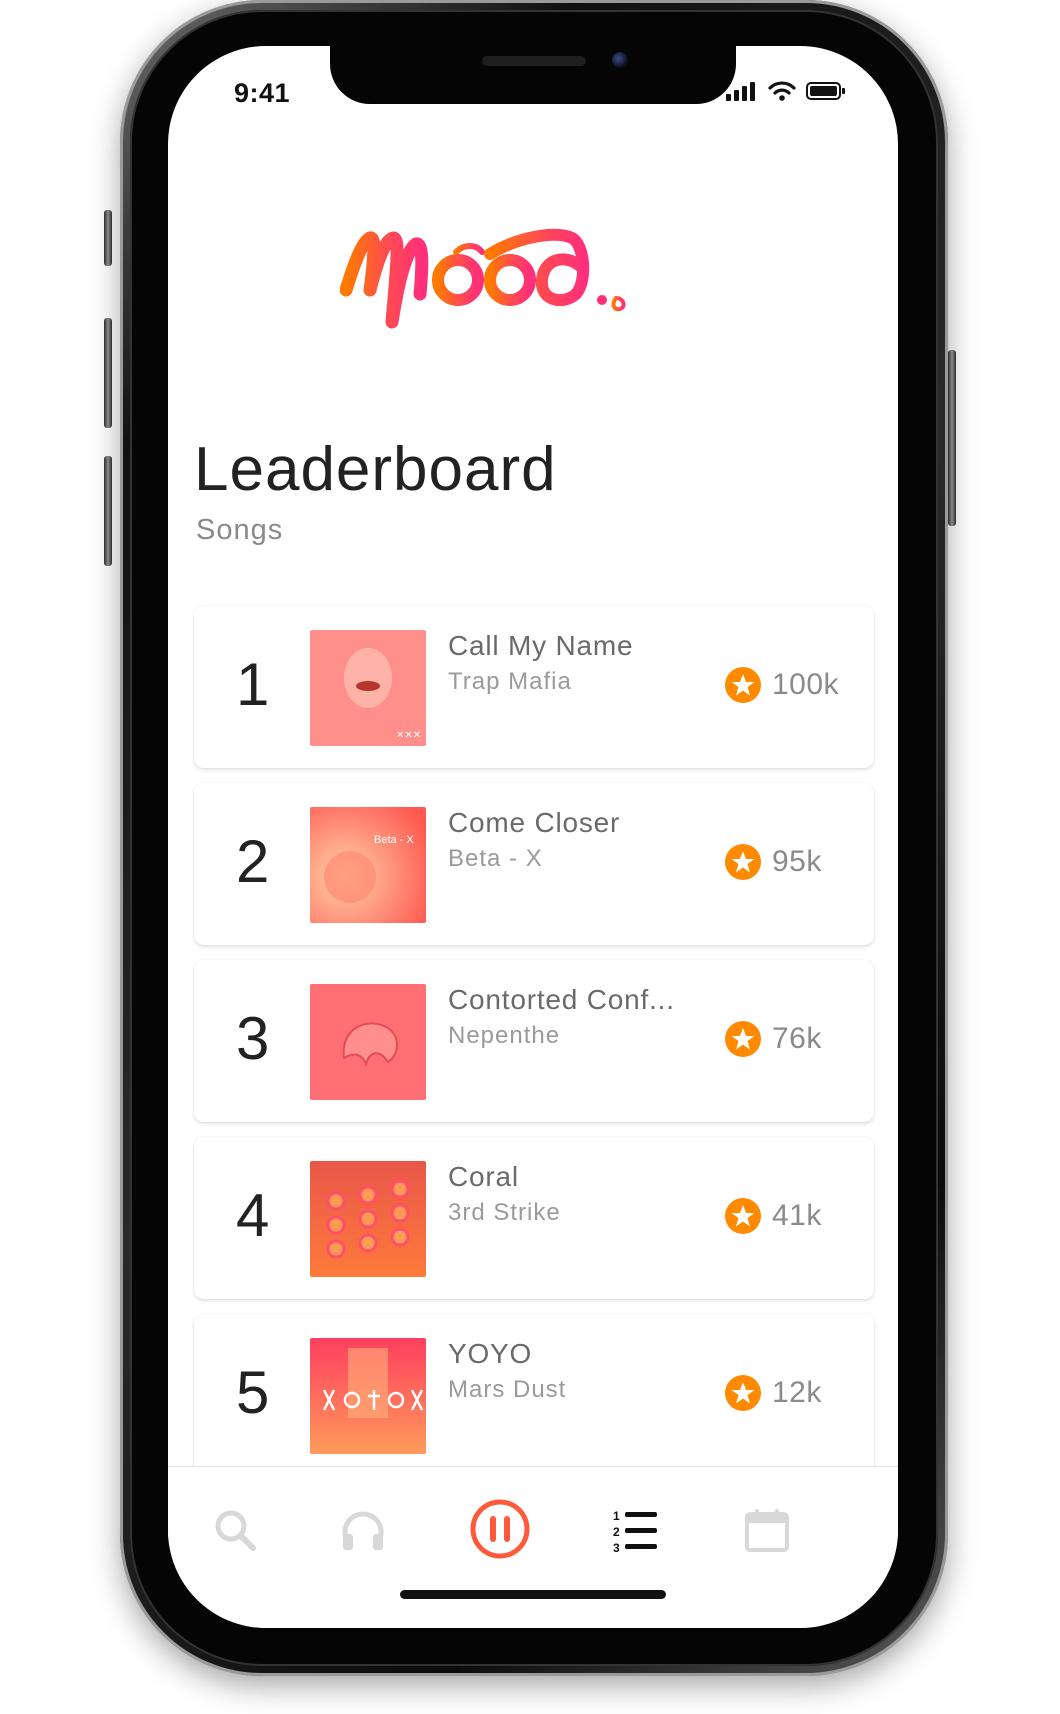 Image resolution: width=1060 pixels, height=1714 pixels. I want to click on battery-icon, so click(825, 91).